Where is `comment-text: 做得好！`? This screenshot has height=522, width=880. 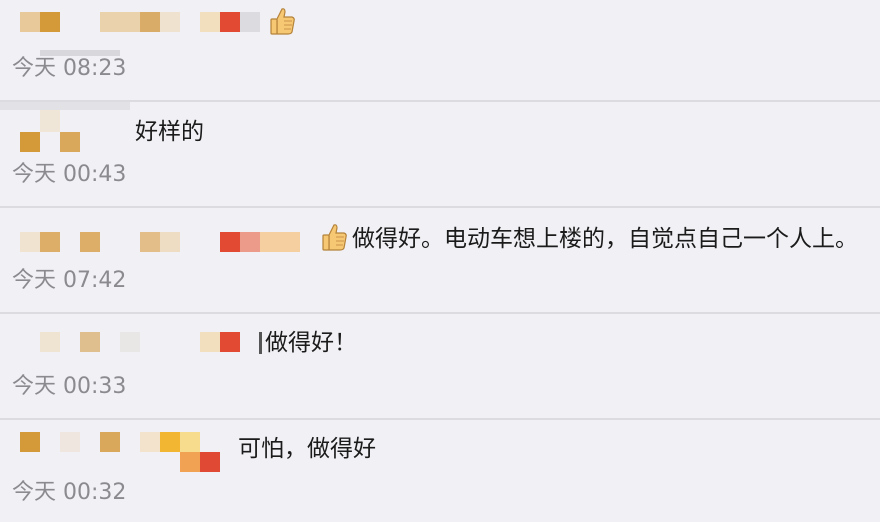 comment-text: 做得好！ is located at coordinates (311, 343).